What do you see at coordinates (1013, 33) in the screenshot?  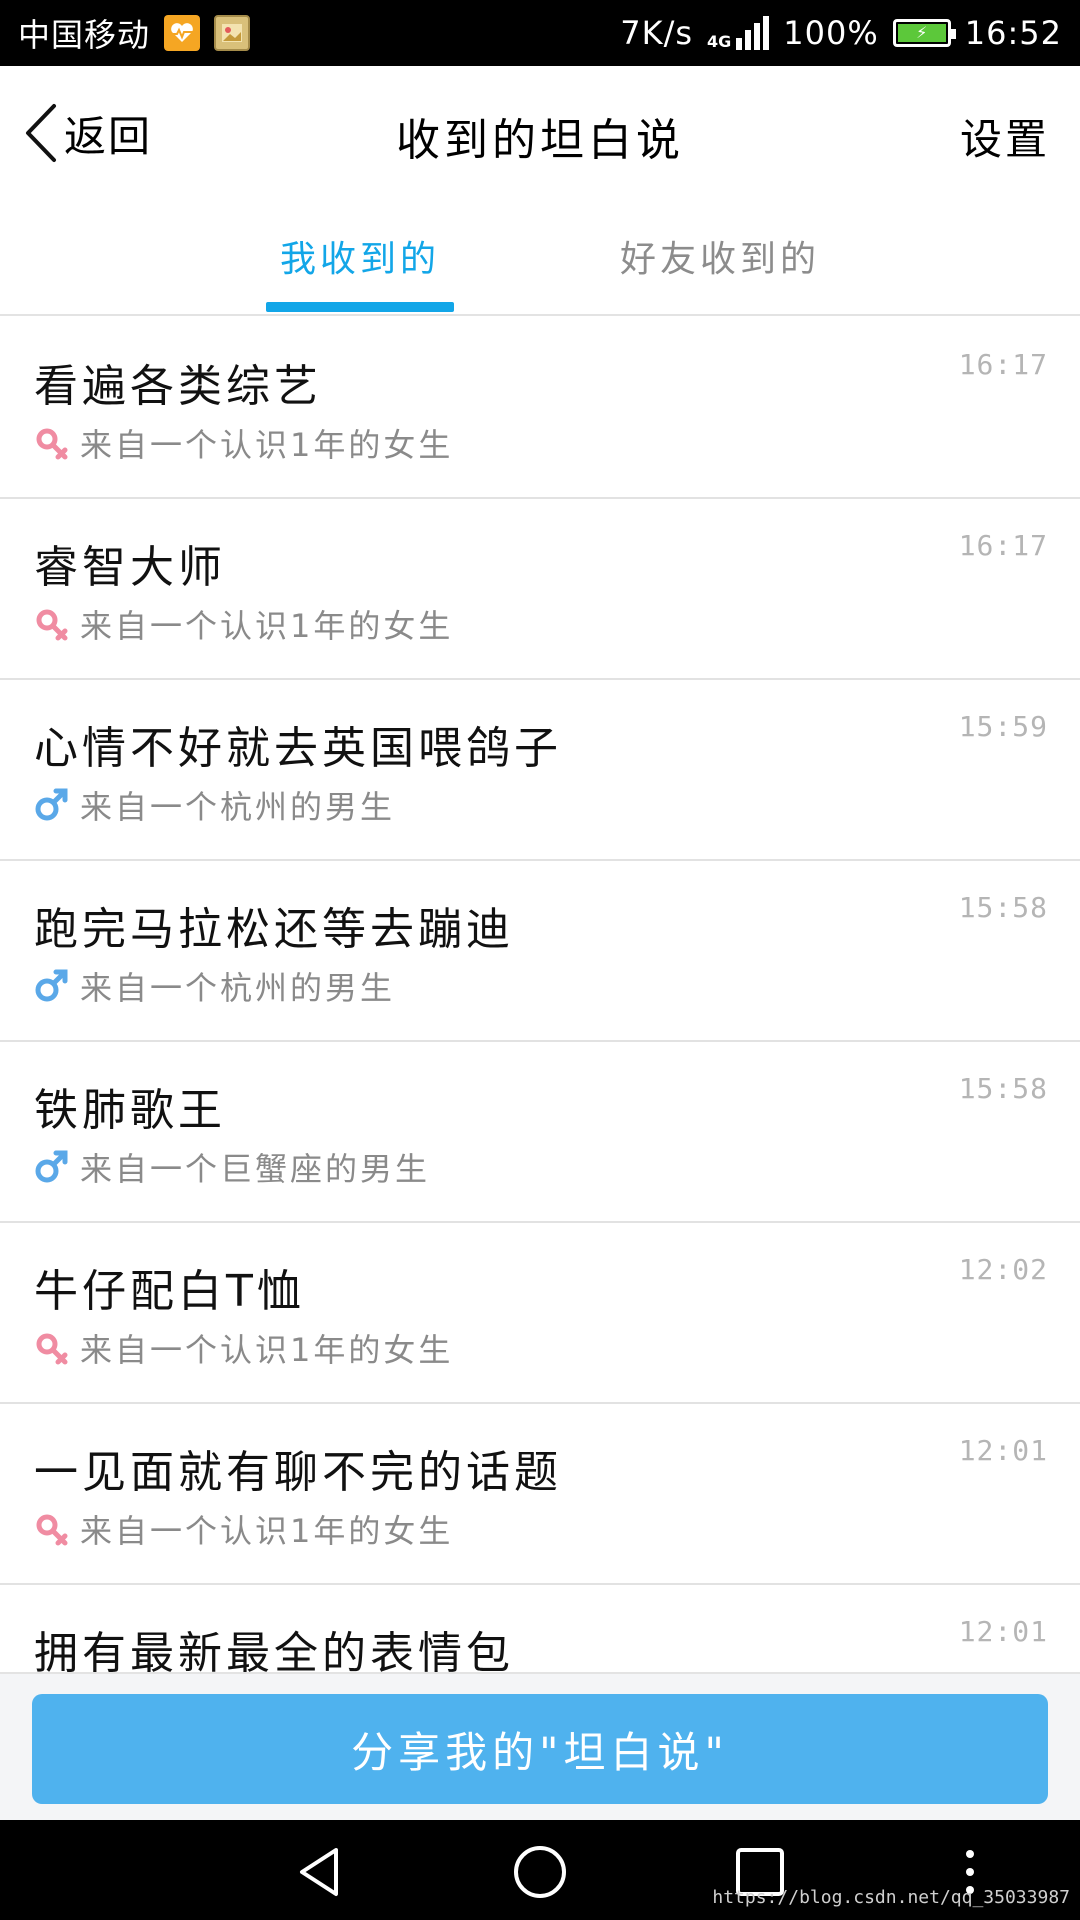 I see `clock: 16:52` at bounding box center [1013, 33].